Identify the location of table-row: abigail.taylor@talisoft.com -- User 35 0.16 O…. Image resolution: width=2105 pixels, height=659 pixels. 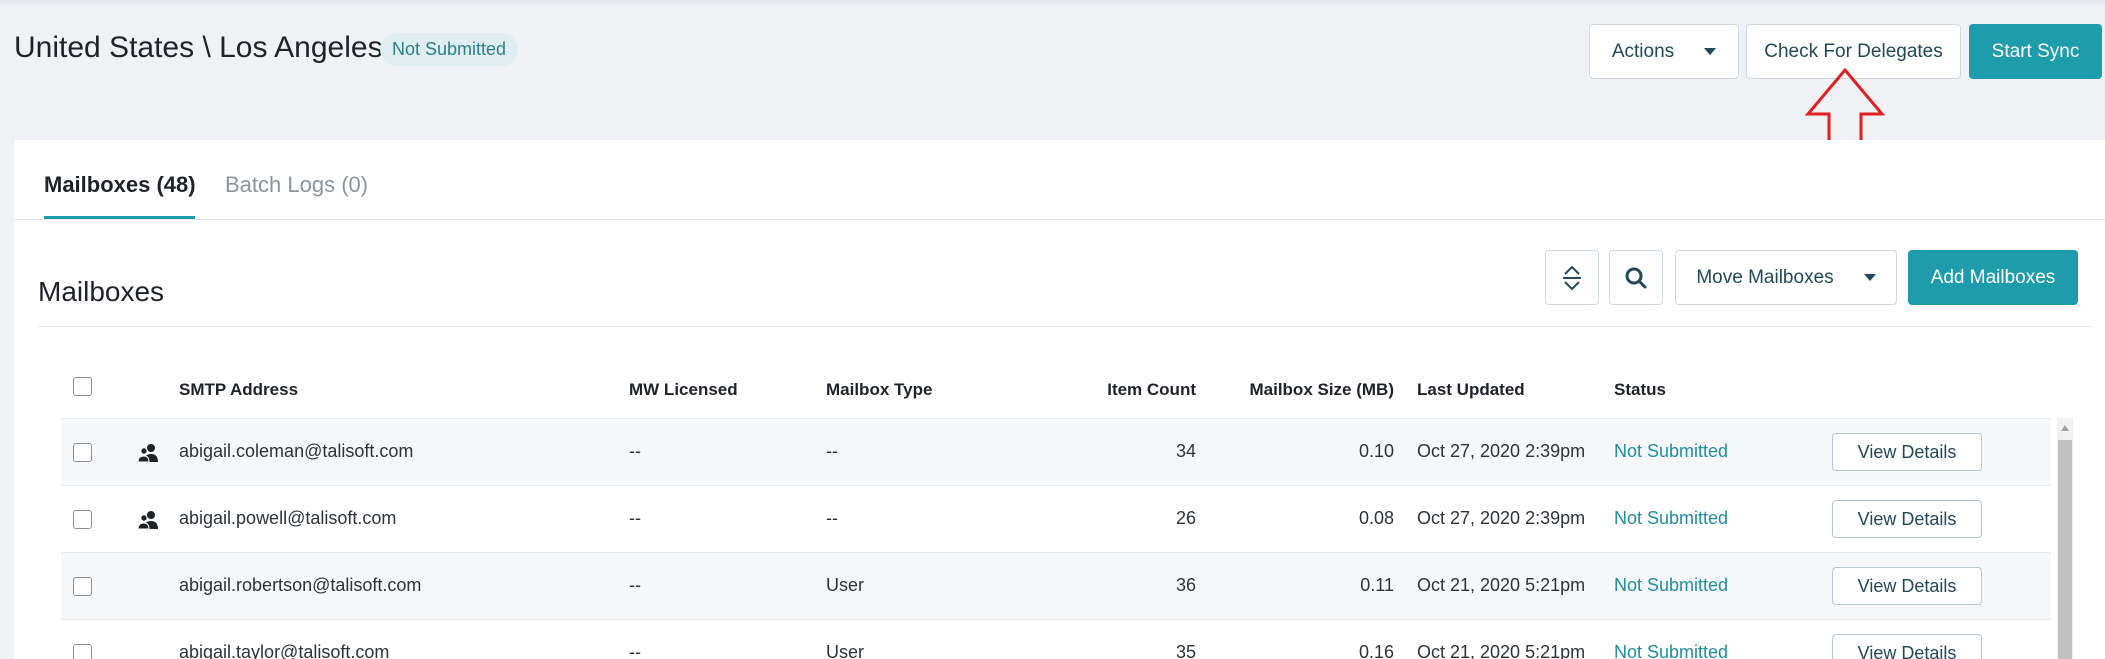
(1056, 639).